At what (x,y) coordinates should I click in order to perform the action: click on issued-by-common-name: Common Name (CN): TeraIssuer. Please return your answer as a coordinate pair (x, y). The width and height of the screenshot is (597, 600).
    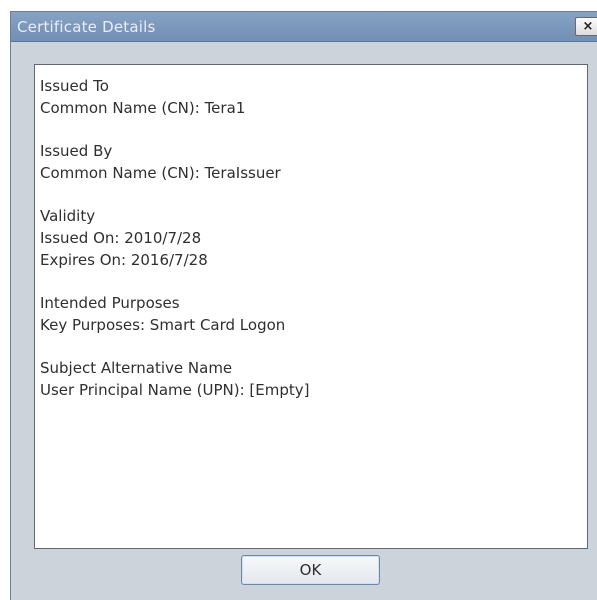
    Looking at the image, I should click on (160, 173).